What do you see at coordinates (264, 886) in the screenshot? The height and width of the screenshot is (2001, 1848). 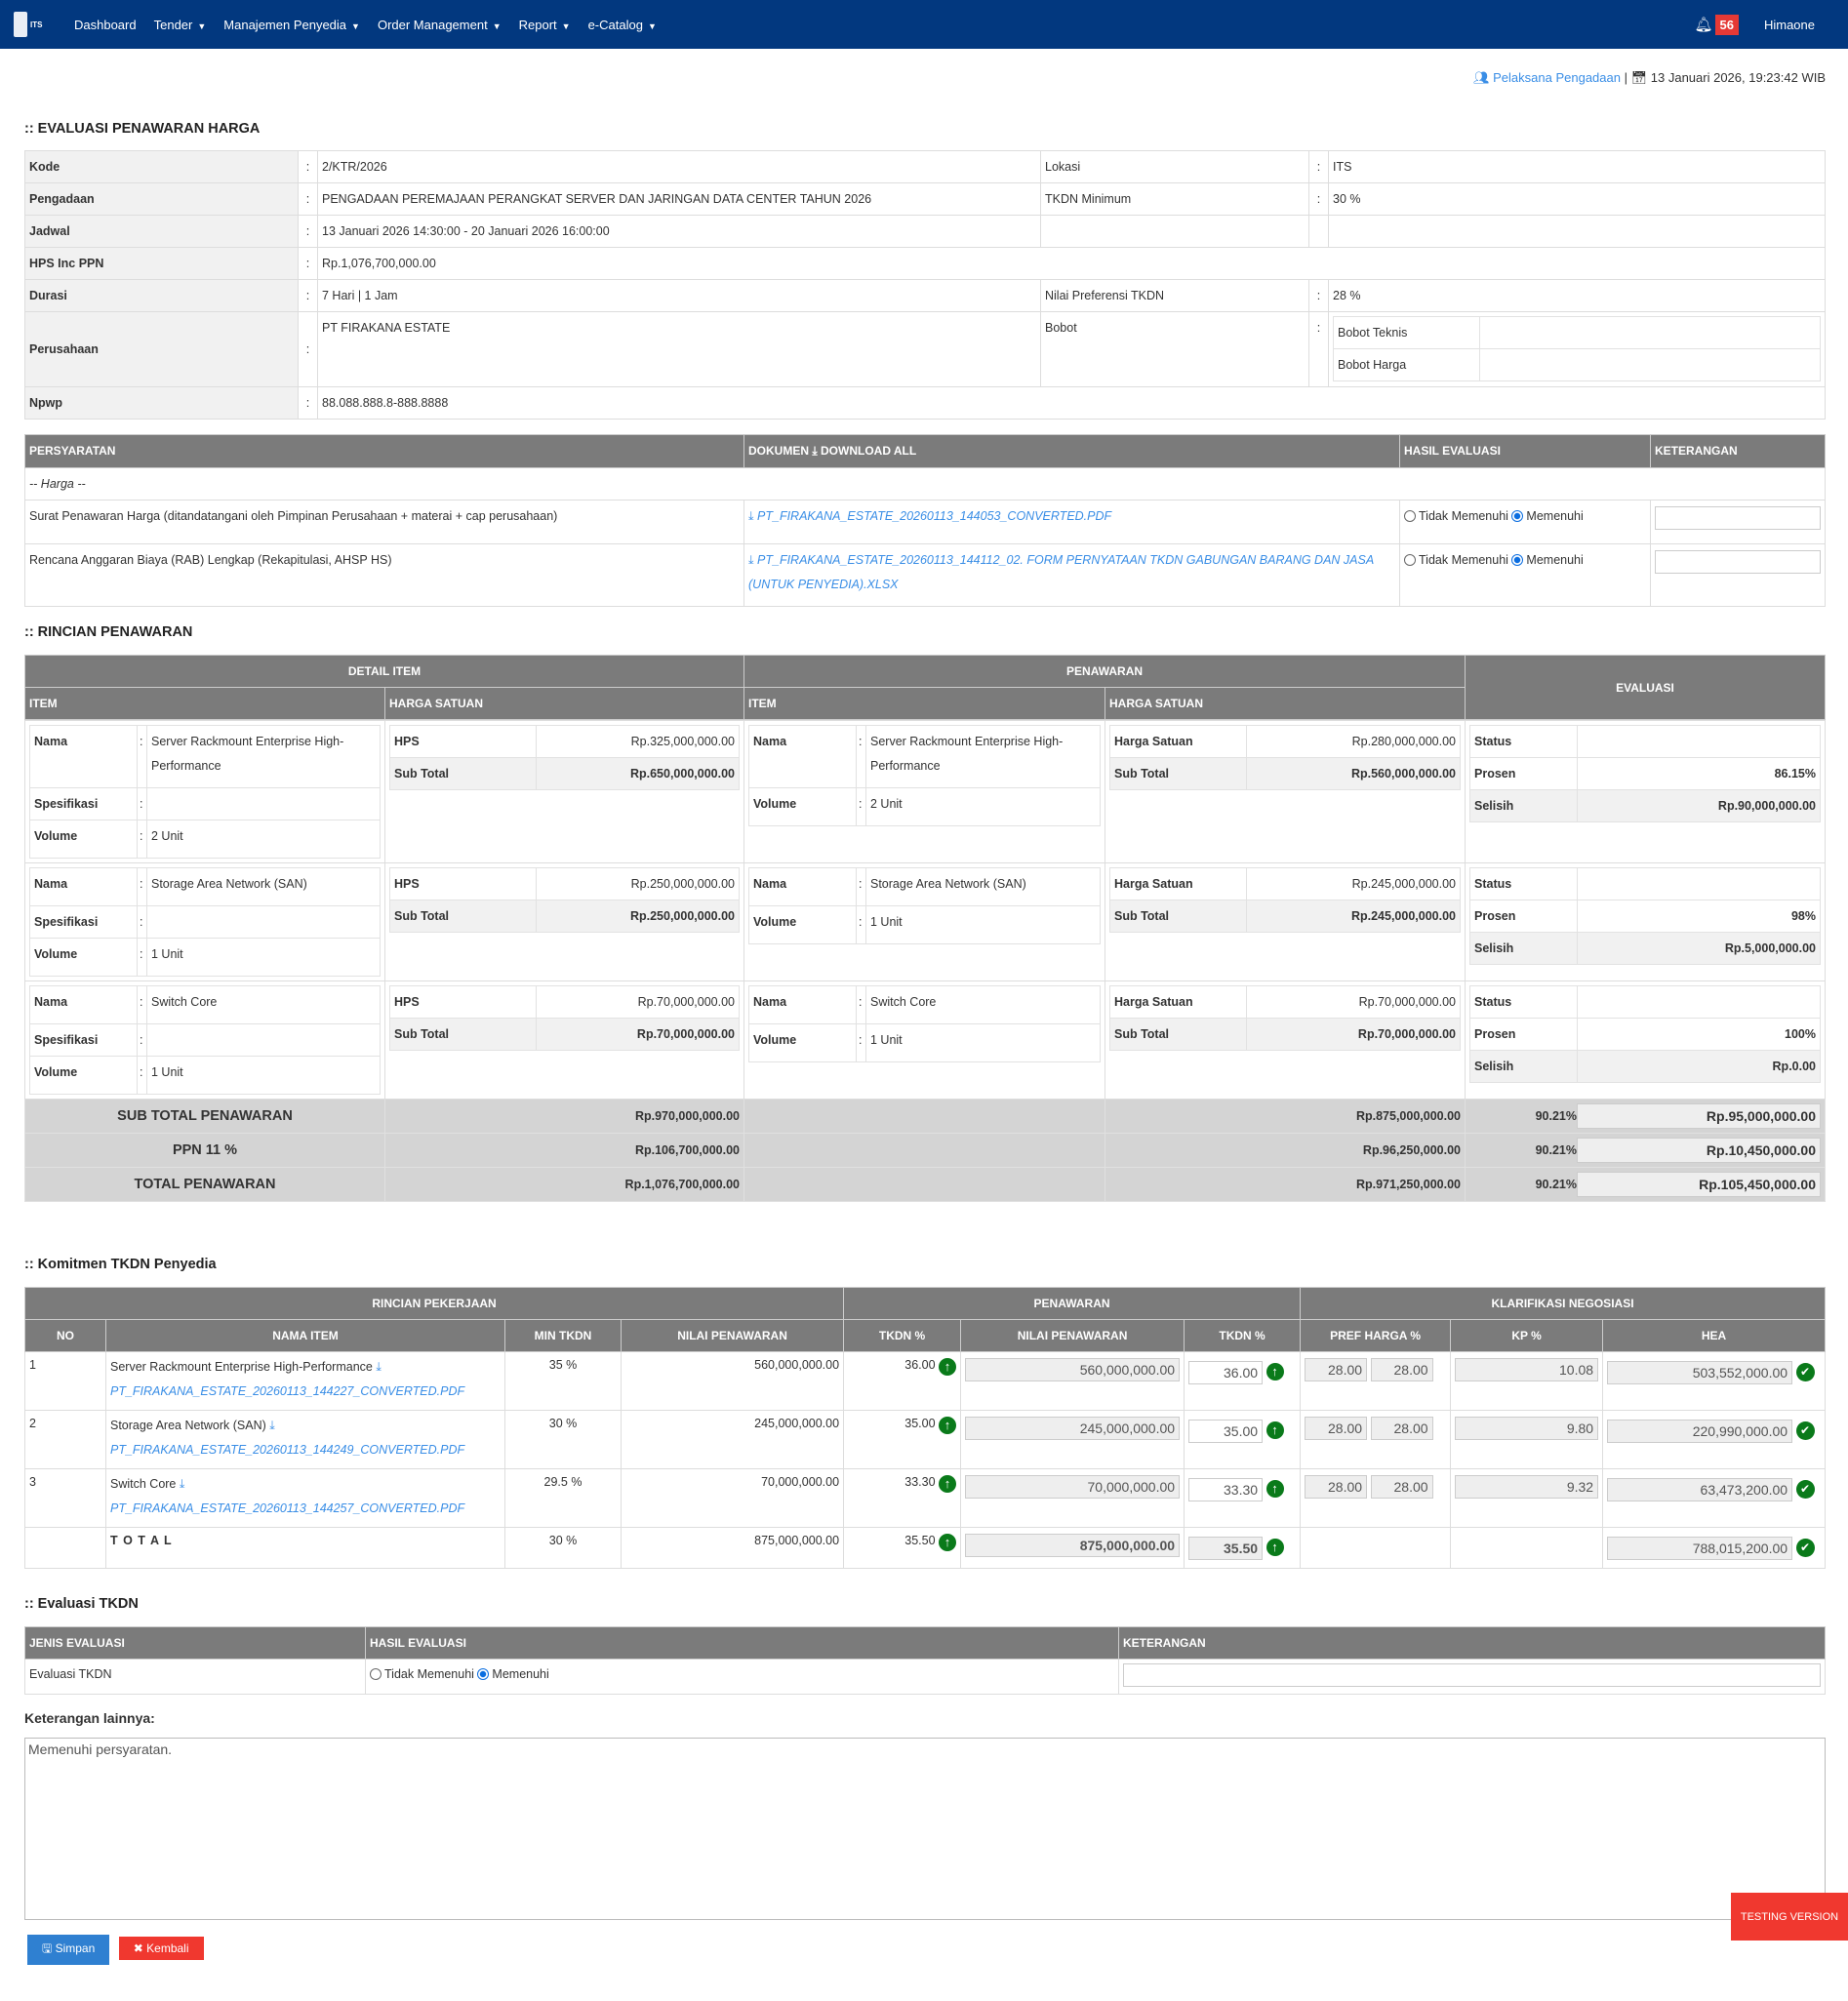 I see `field-value: Storage Area Network (SAN)` at bounding box center [264, 886].